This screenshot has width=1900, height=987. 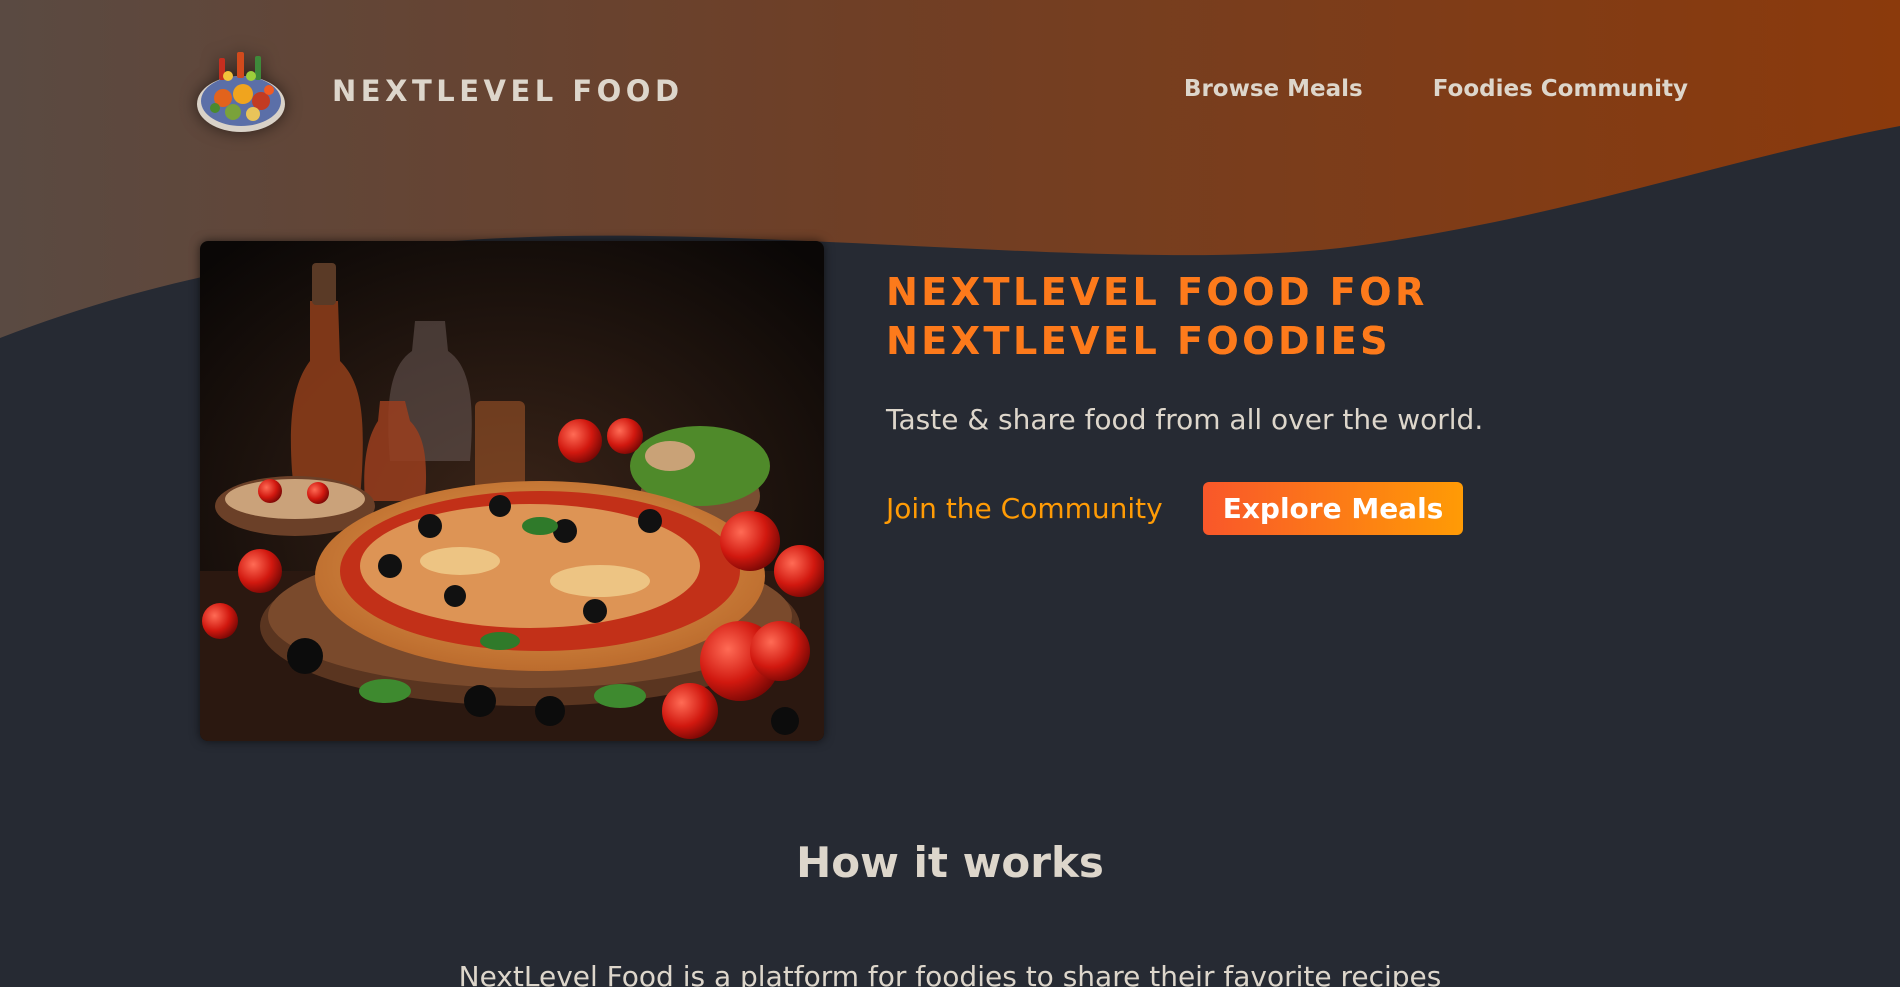 What do you see at coordinates (1333, 508) in the screenshot?
I see `explore-meals-button: Explore Meals` at bounding box center [1333, 508].